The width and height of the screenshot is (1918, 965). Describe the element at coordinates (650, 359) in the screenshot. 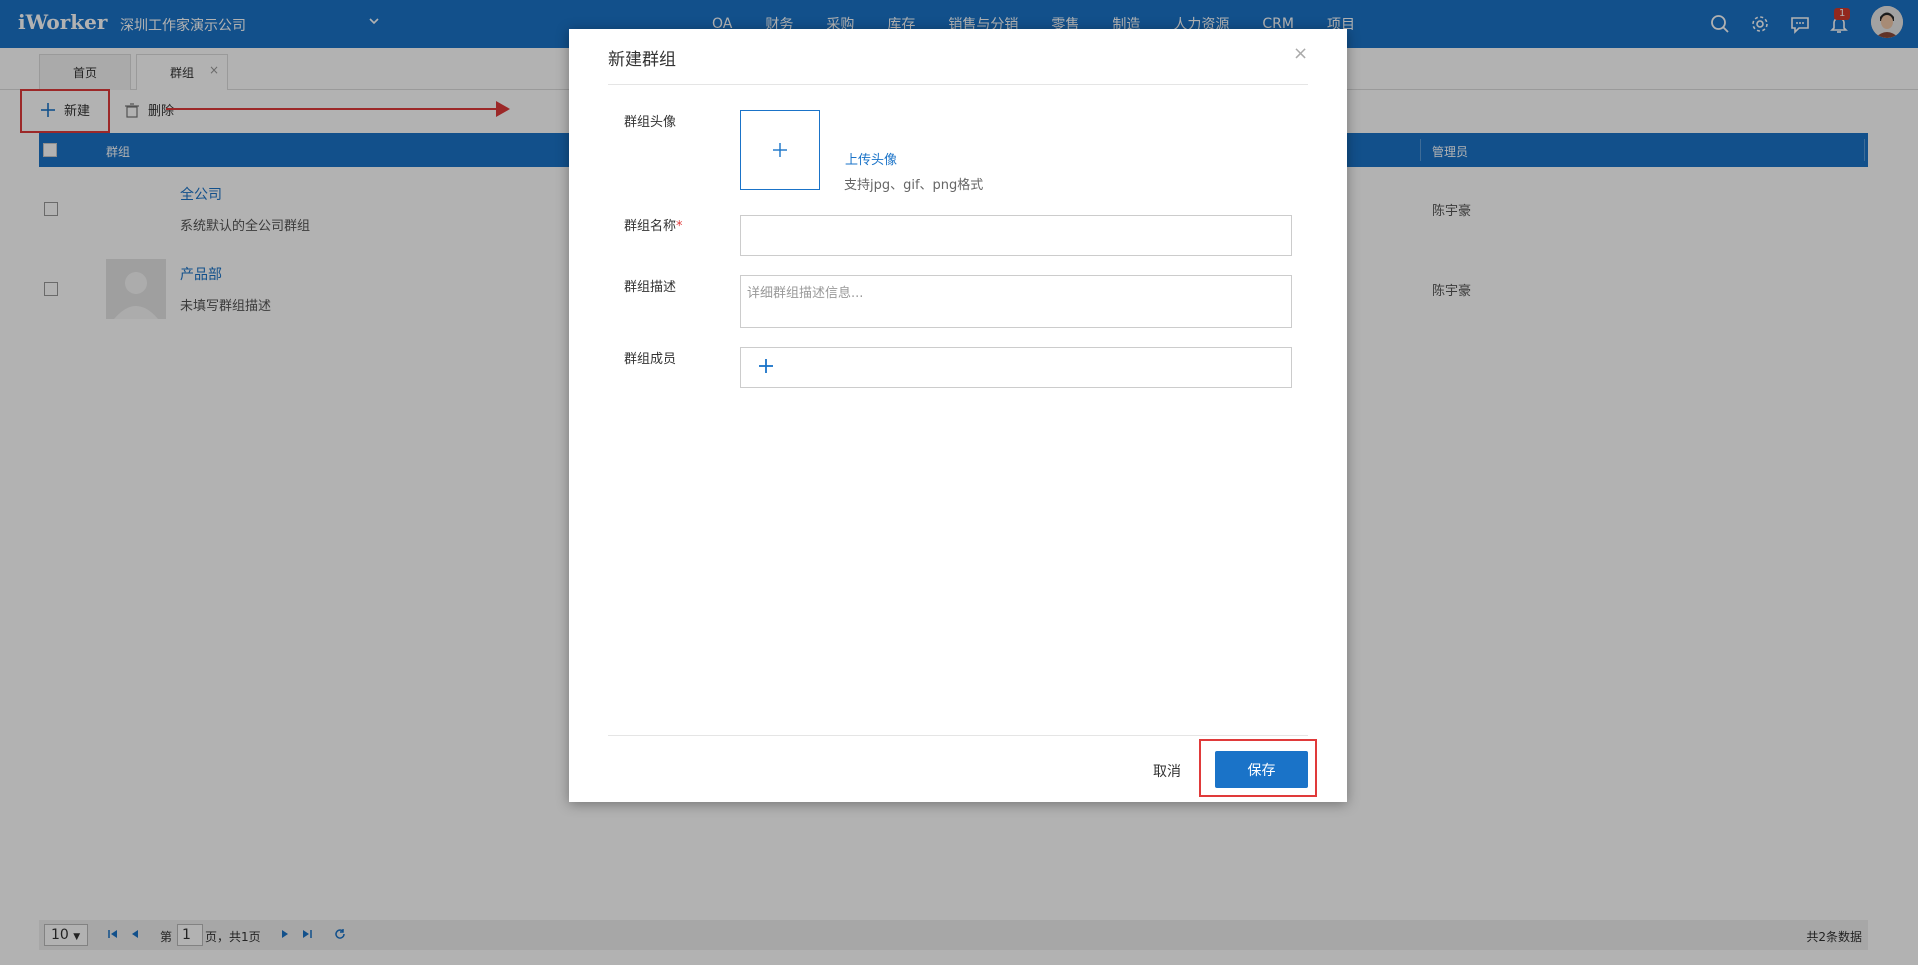

I see `group-members-label: 群组成员` at that location.